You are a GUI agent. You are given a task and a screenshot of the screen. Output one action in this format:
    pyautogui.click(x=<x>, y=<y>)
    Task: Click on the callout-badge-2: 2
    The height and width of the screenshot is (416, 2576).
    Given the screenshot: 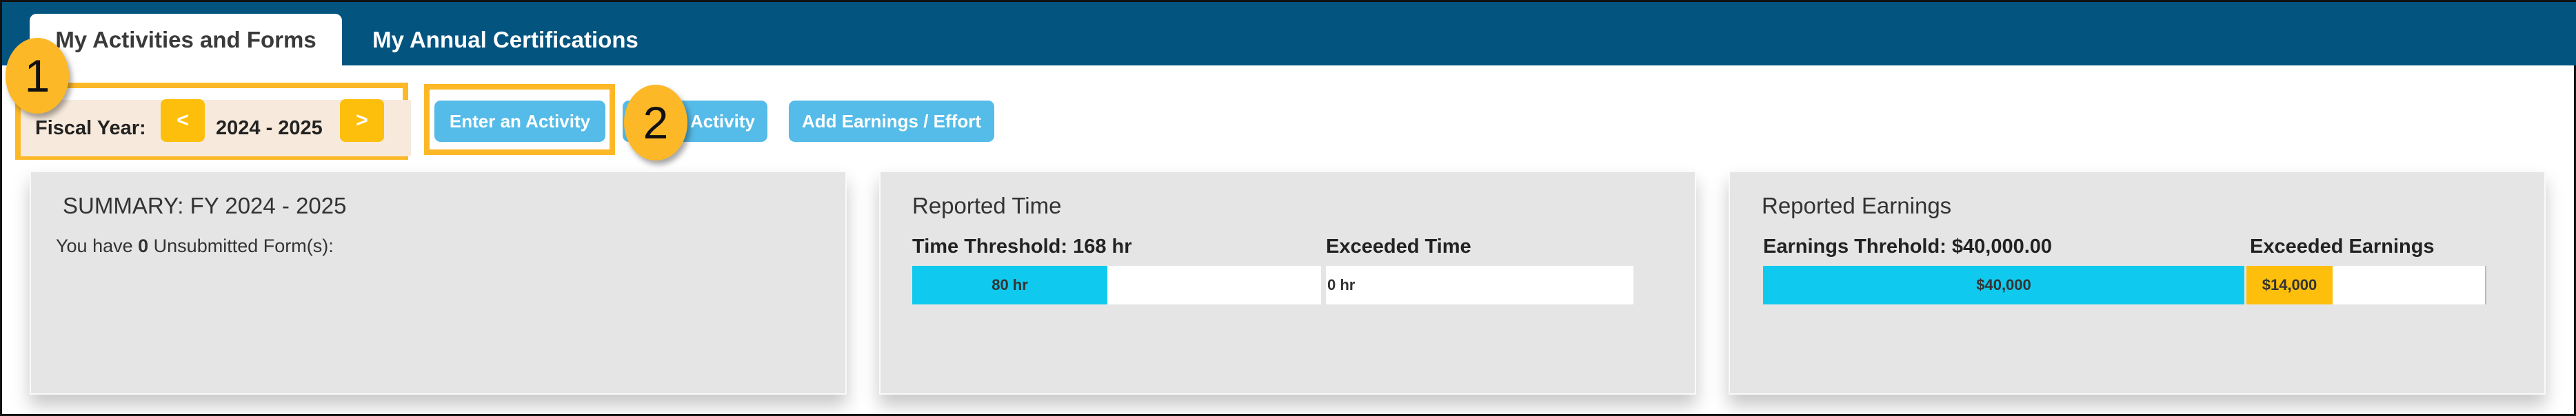 What is the action you would take?
    pyautogui.click(x=655, y=122)
    